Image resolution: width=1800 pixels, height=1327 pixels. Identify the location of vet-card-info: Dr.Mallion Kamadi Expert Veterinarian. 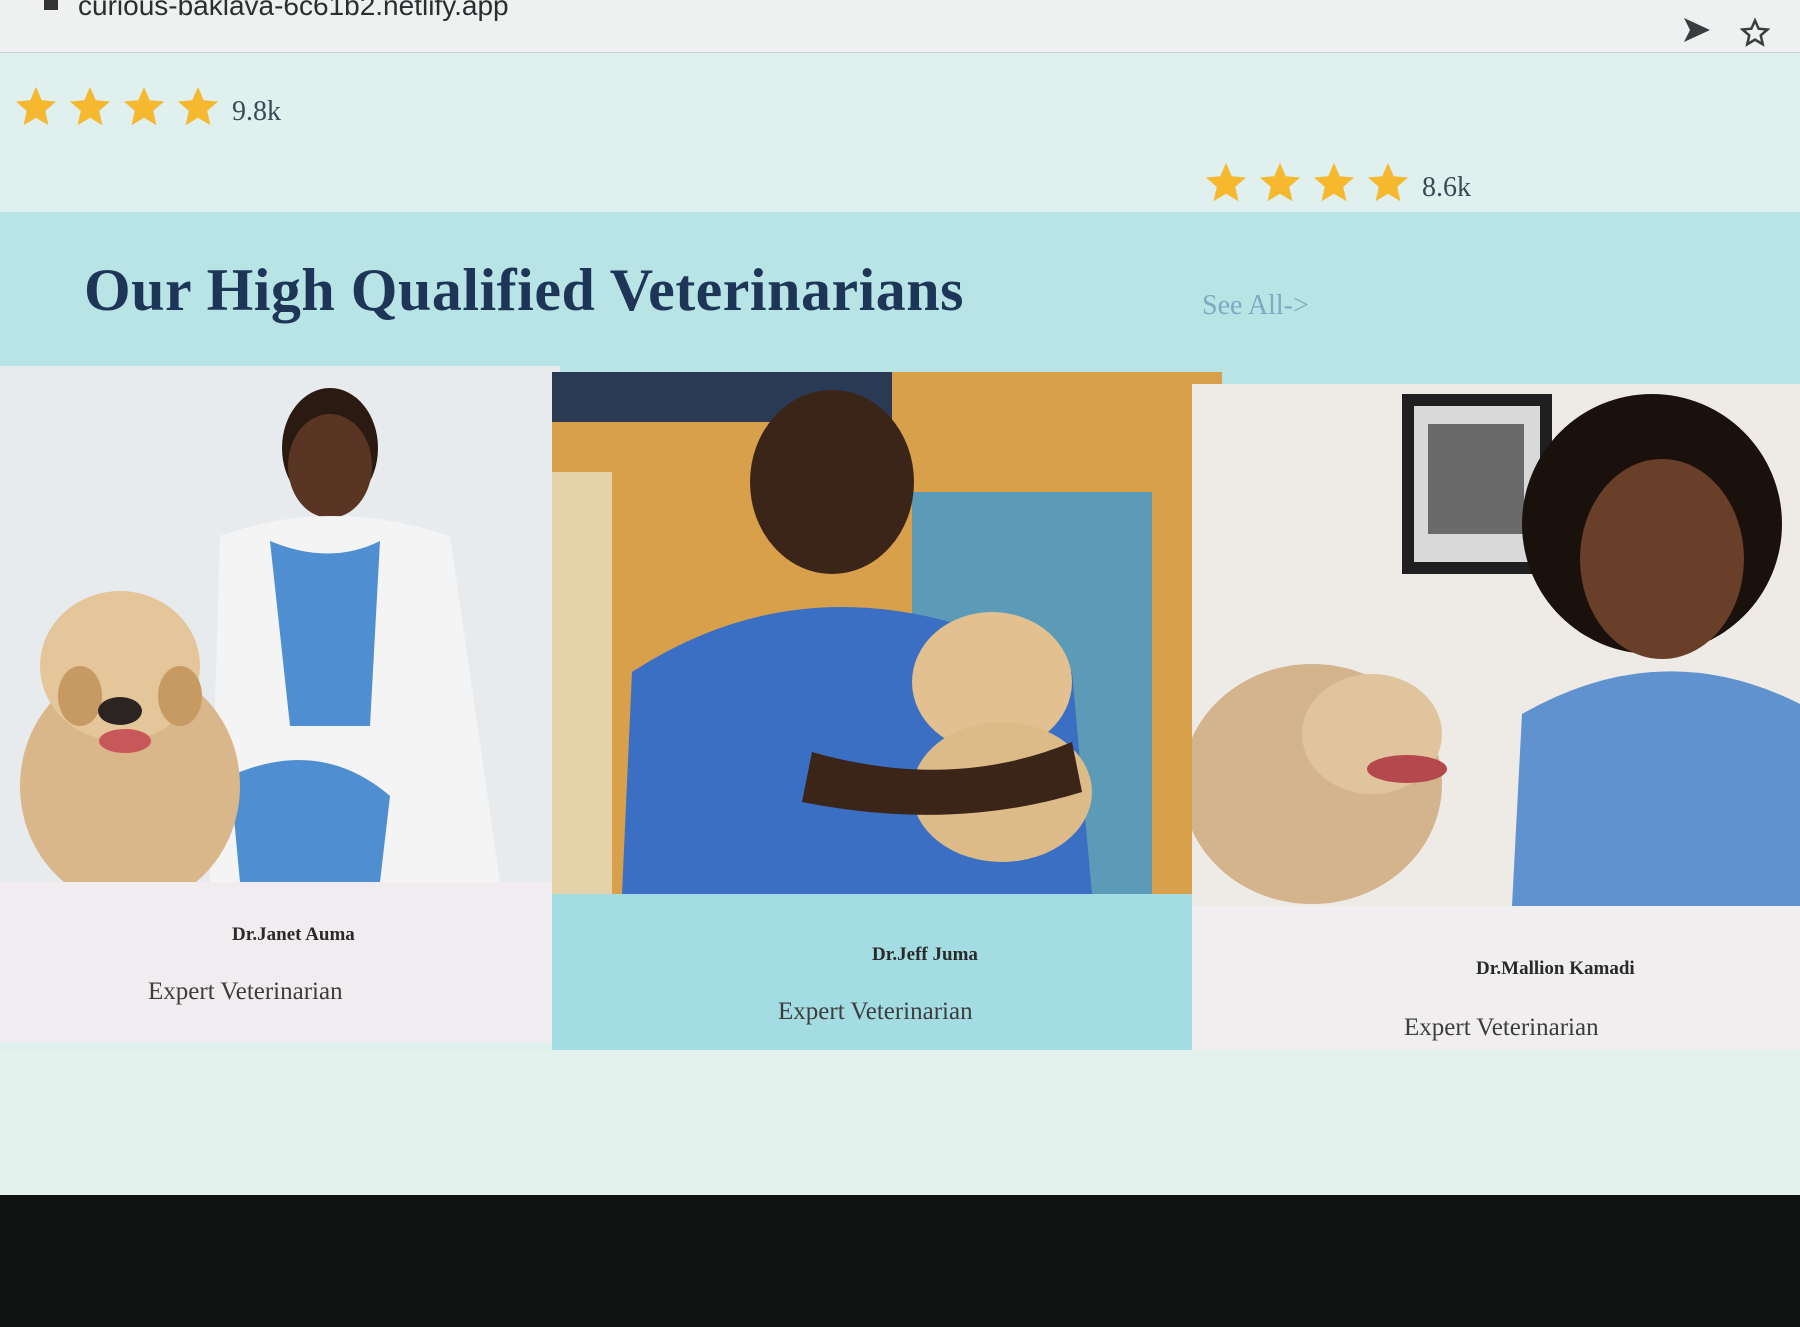
(1496, 986).